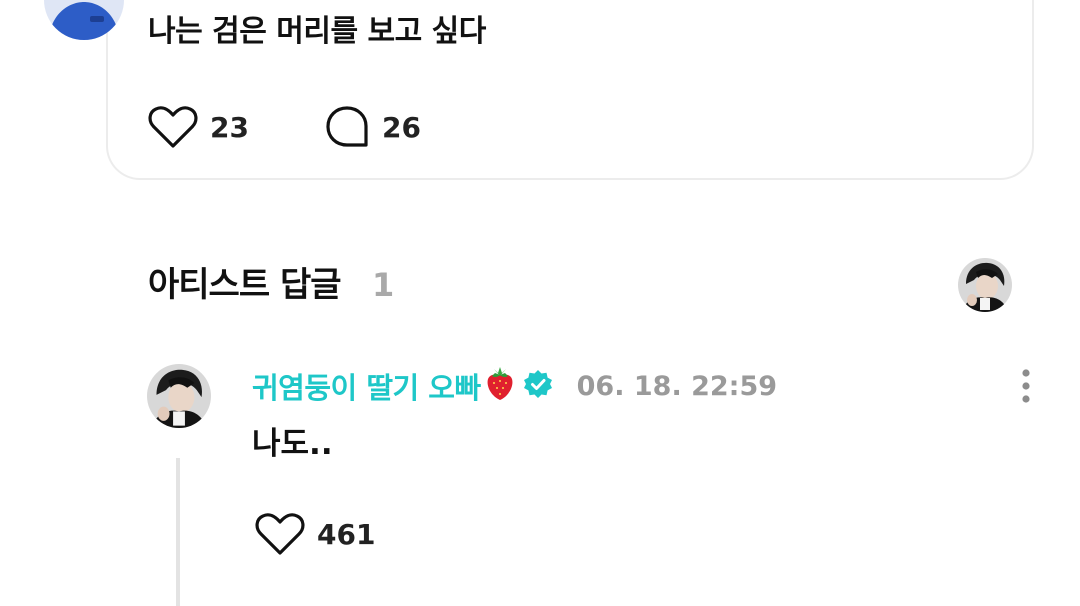  What do you see at coordinates (677, 386) in the screenshot?
I see `reply-timestamp: 06. 18. 22:59` at bounding box center [677, 386].